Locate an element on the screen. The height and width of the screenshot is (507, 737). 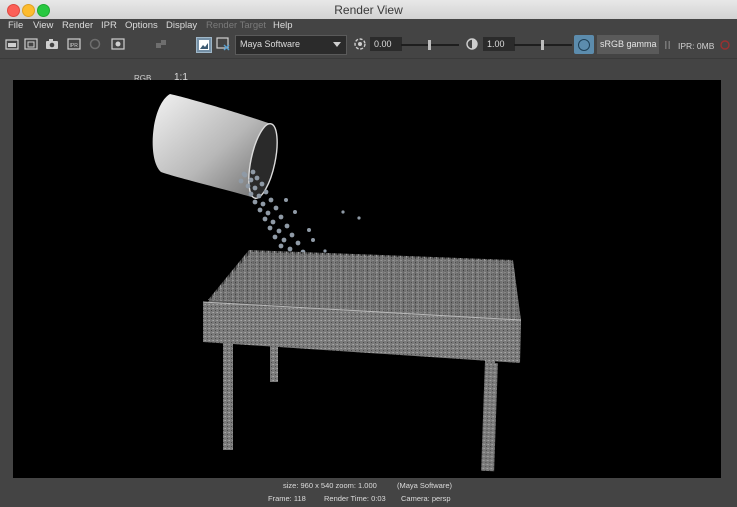
menu-file: File is located at coordinates (15, 25).